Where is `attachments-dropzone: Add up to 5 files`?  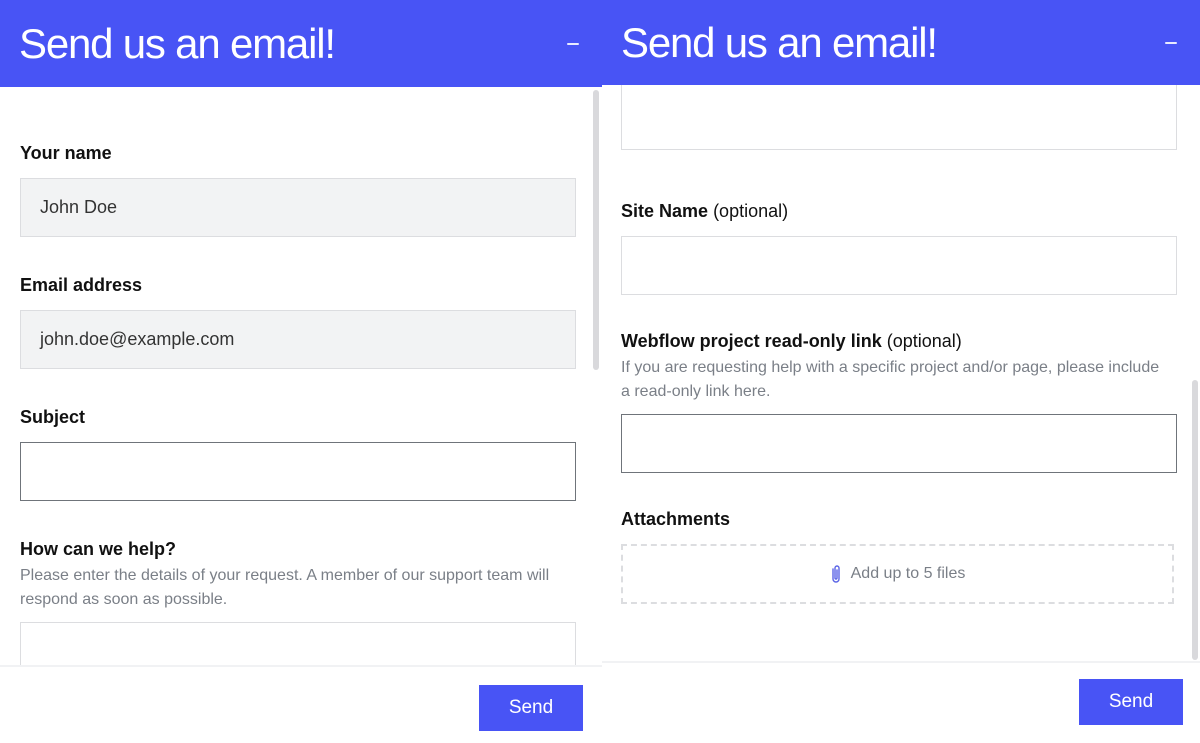
attachments-dropzone: Add up to 5 files is located at coordinates (897, 574).